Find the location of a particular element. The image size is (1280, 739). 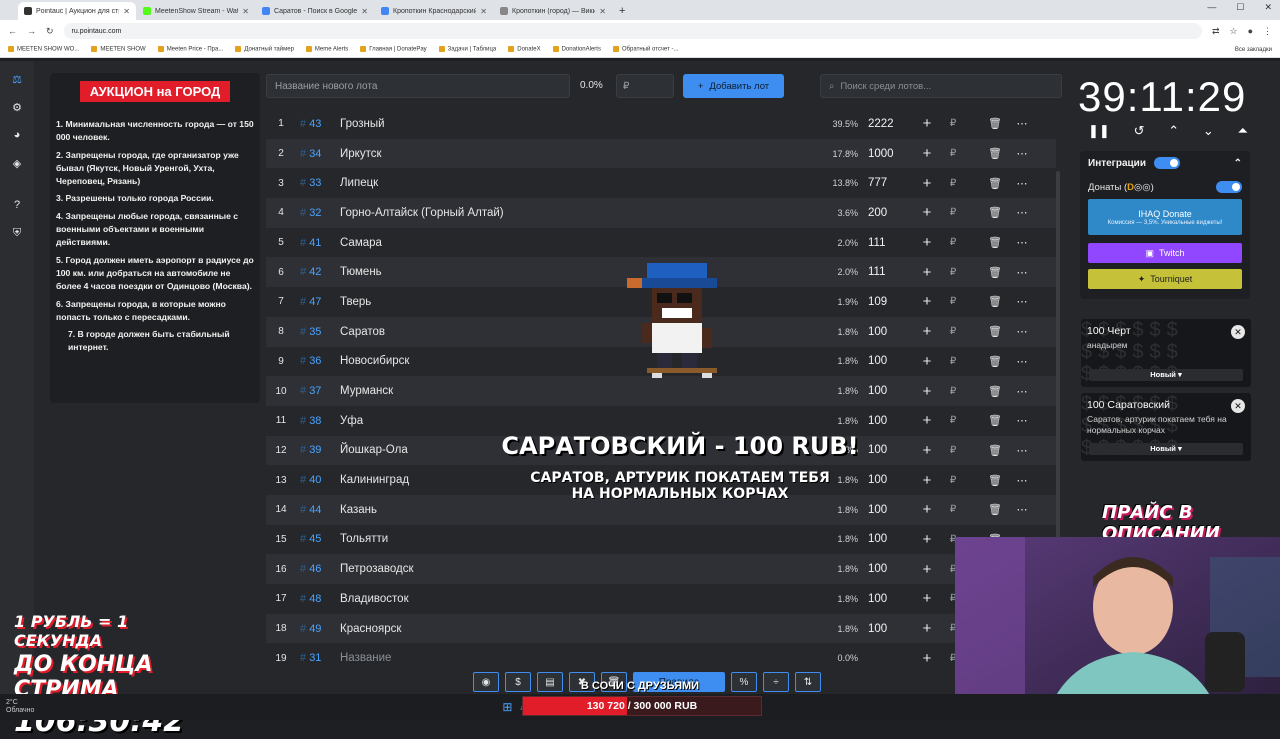

bookmark-item: DonateX is located at coordinates (524, 49).